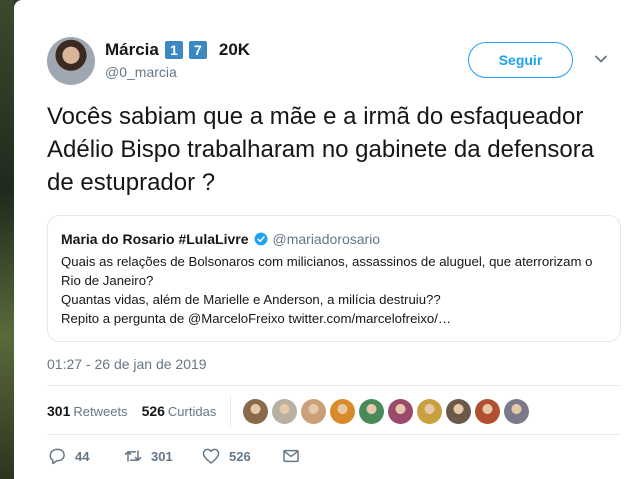 This screenshot has width=626, height=479. Describe the element at coordinates (520, 60) in the screenshot. I see `follow-button: Seguir` at that location.